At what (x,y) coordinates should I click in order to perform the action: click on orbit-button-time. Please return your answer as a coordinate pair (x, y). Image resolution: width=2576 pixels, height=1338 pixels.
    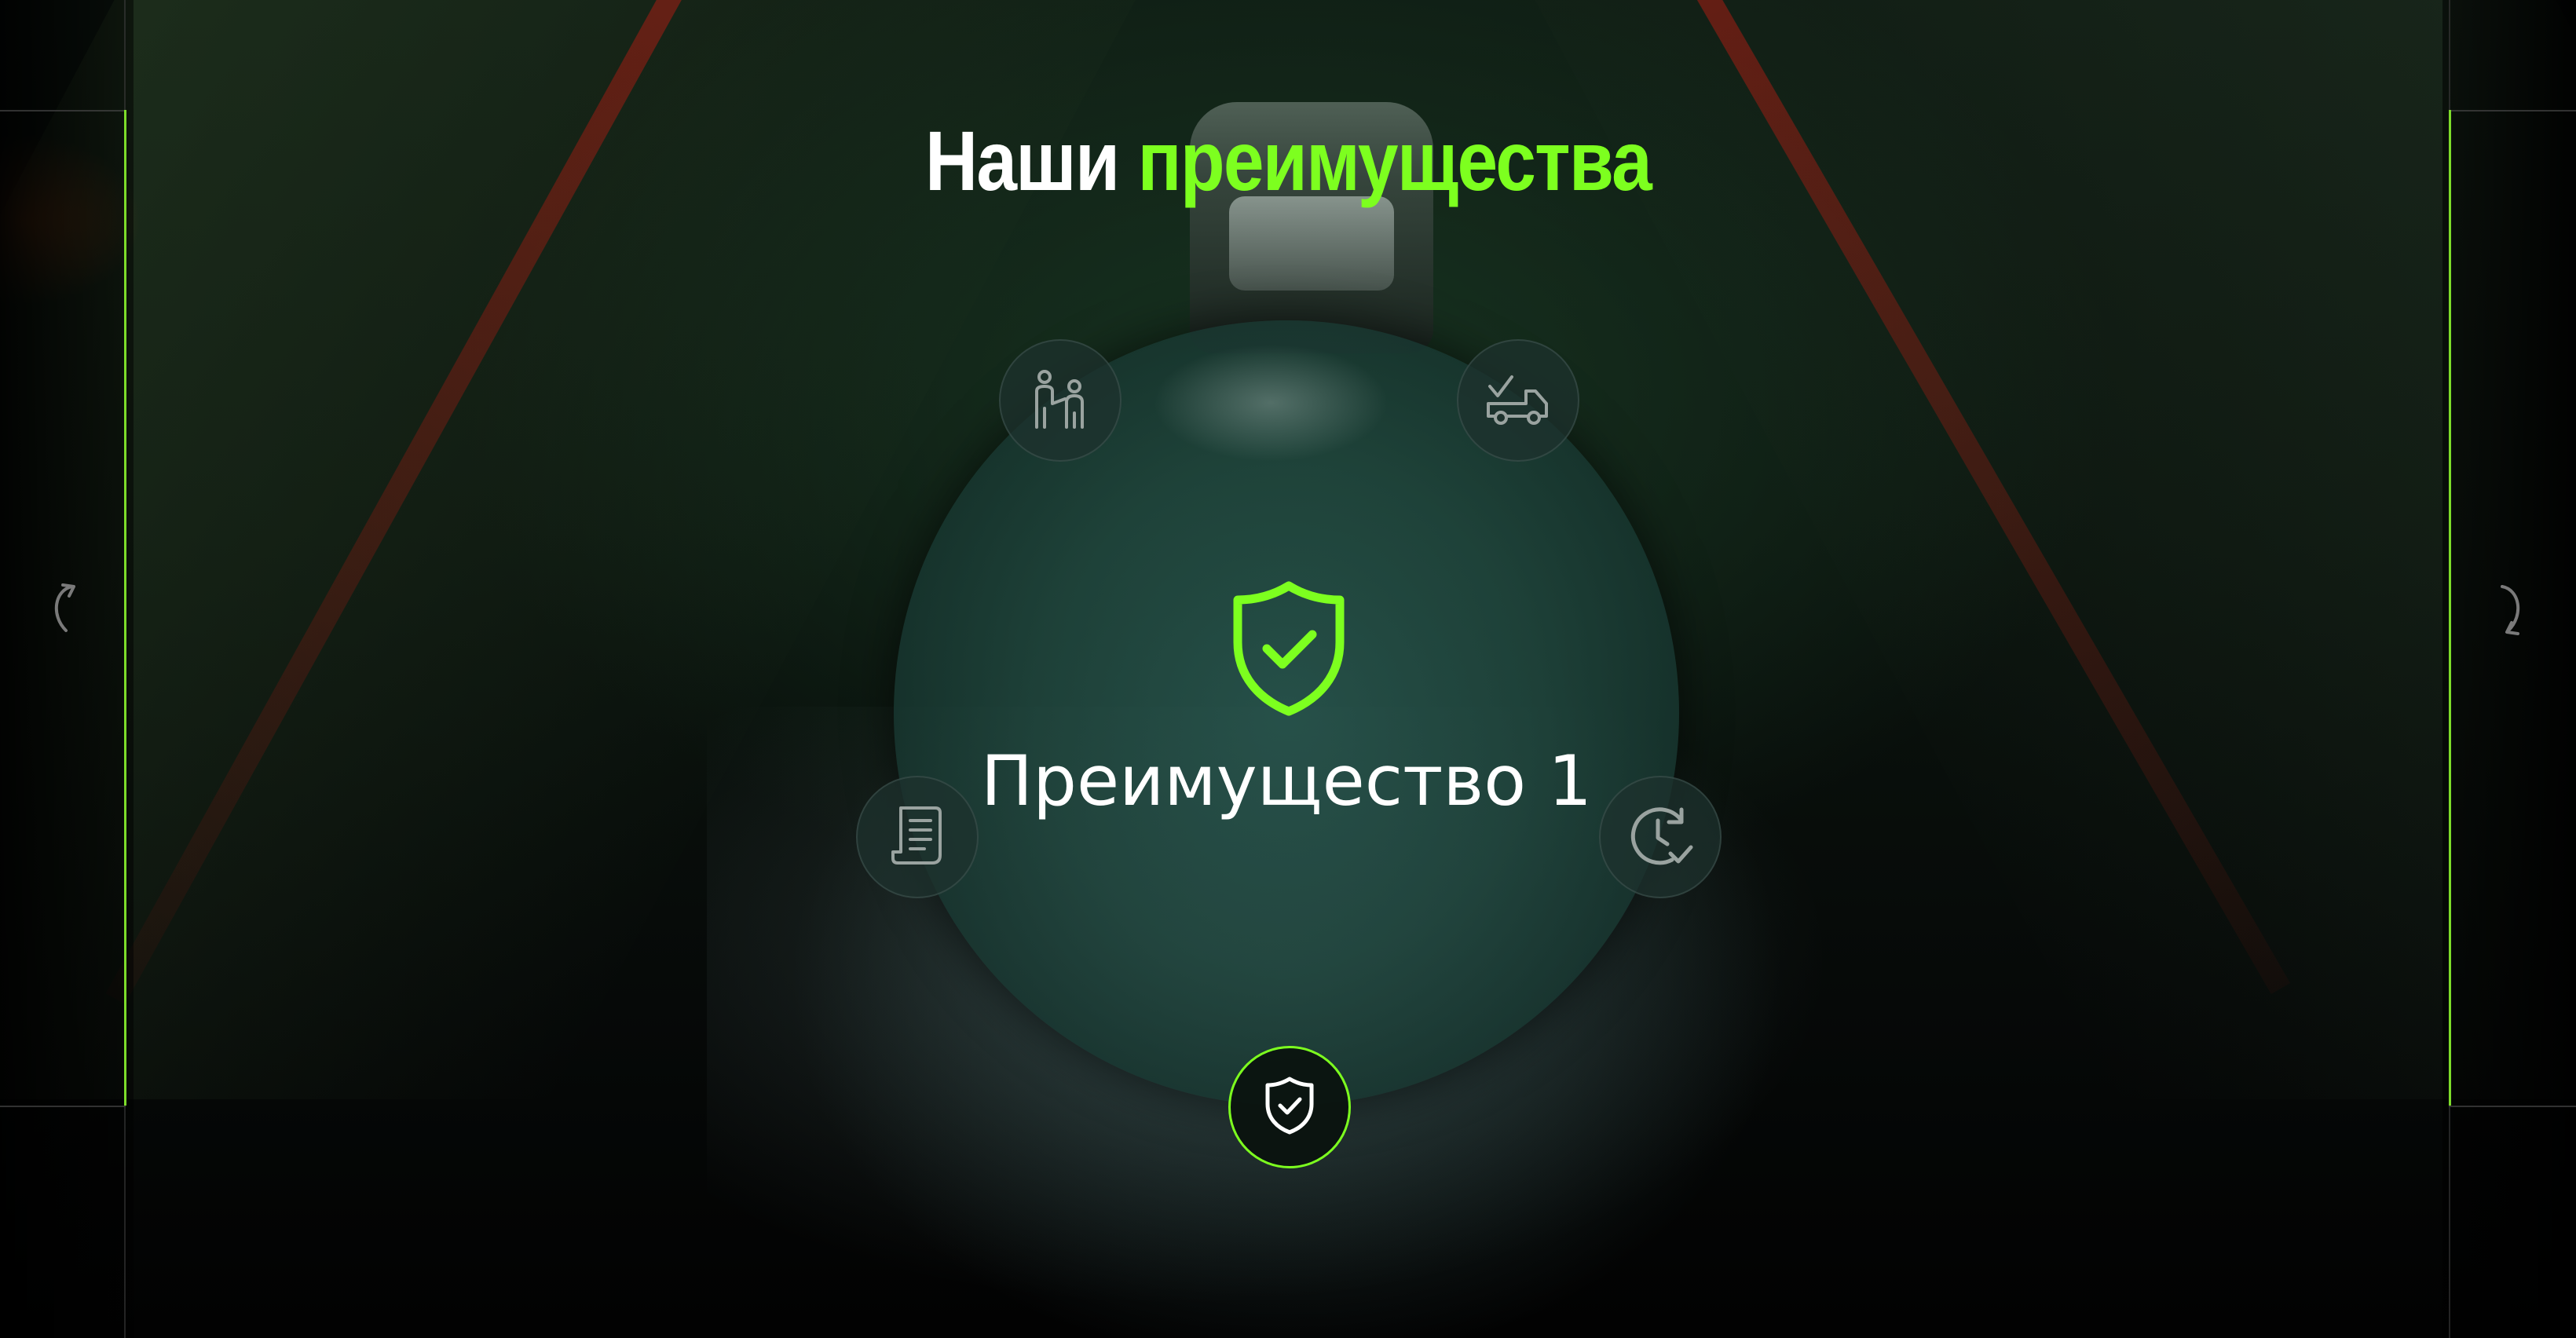
    Looking at the image, I should click on (1660, 837).